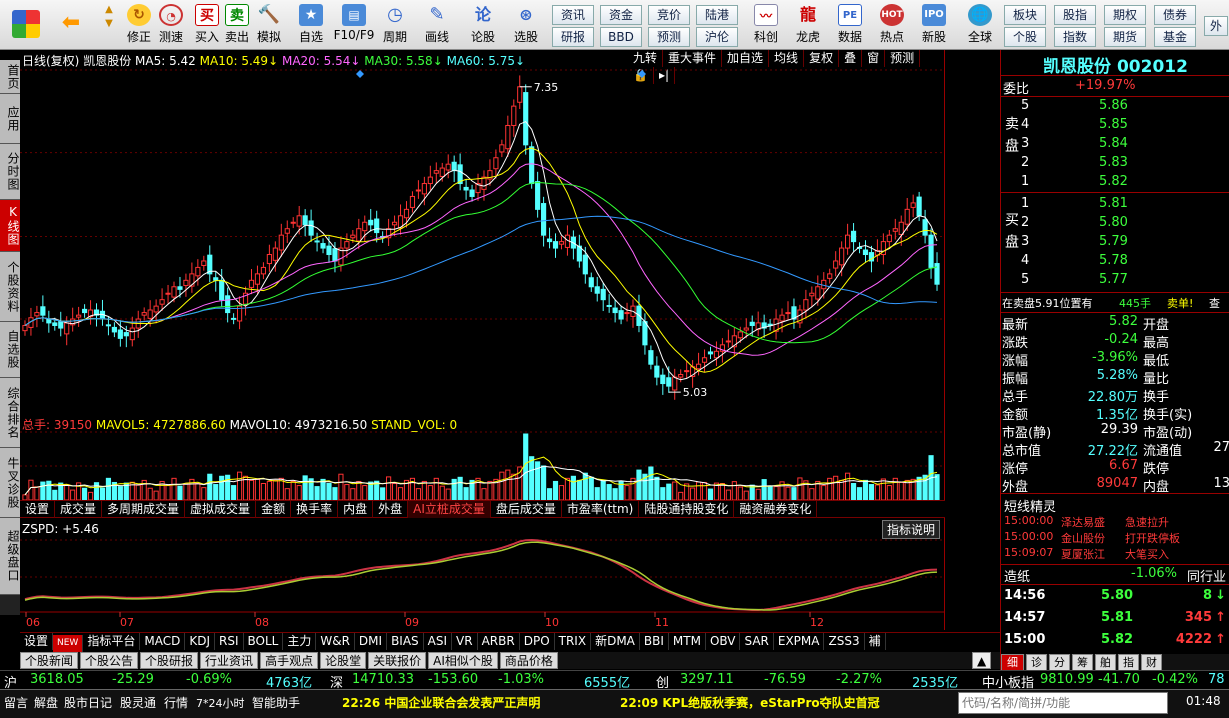 The image size is (1229, 718). Describe the element at coordinates (10, 172) in the screenshot. I see `tab-timeshare: 分时图` at that location.